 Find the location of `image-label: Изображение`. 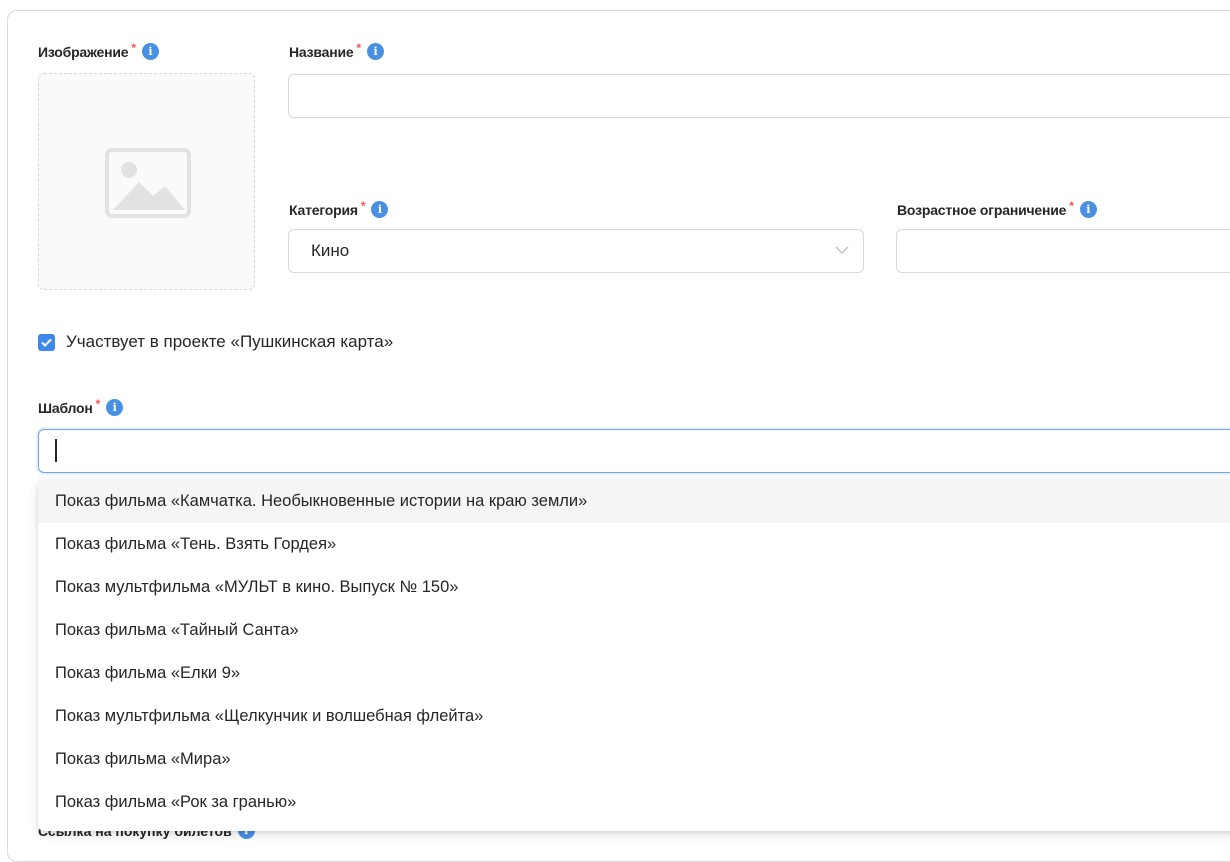

image-label: Изображение is located at coordinates (83, 51).